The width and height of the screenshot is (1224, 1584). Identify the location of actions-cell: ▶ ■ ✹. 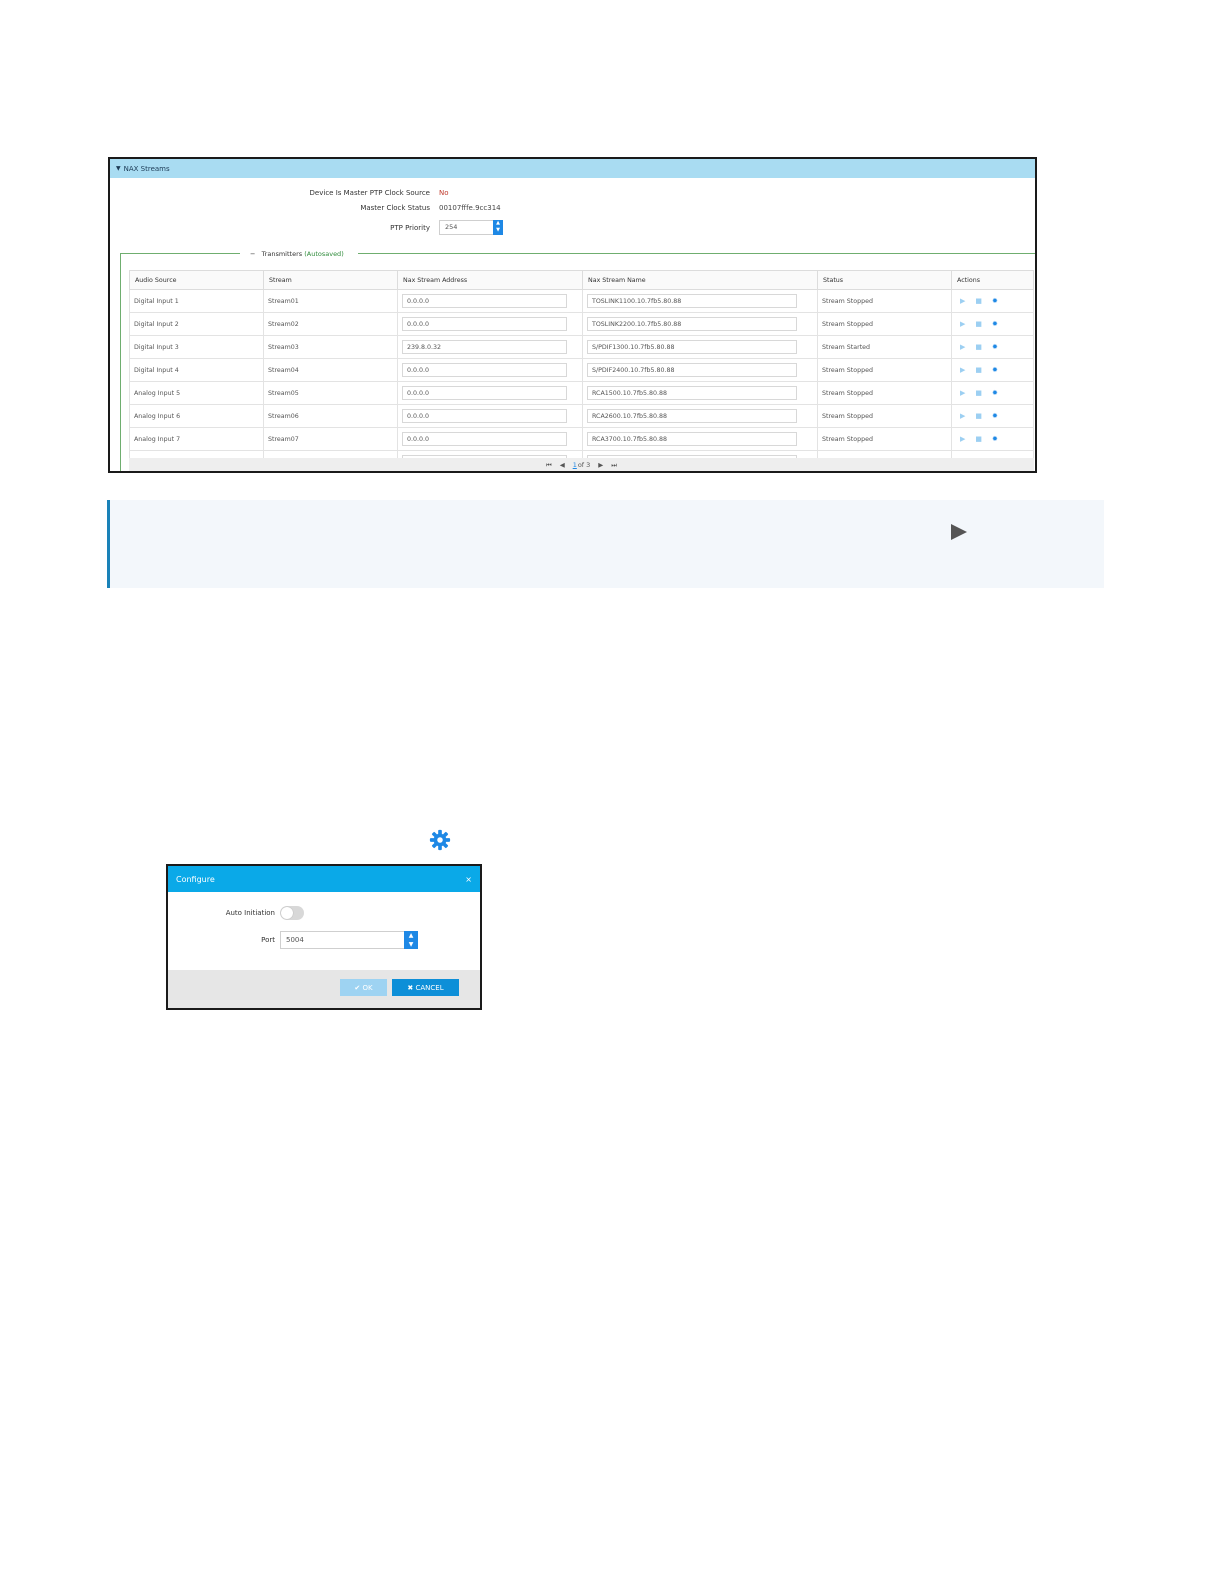
(992, 439).